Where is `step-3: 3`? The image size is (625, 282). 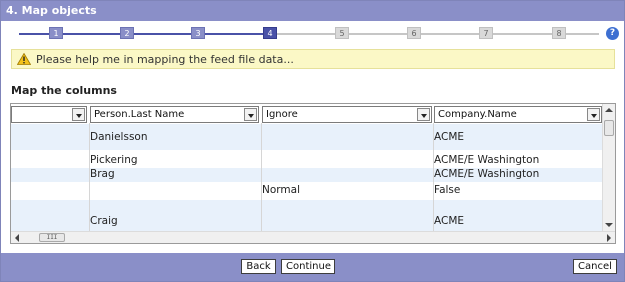 step-3: 3 is located at coordinates (198, 33).